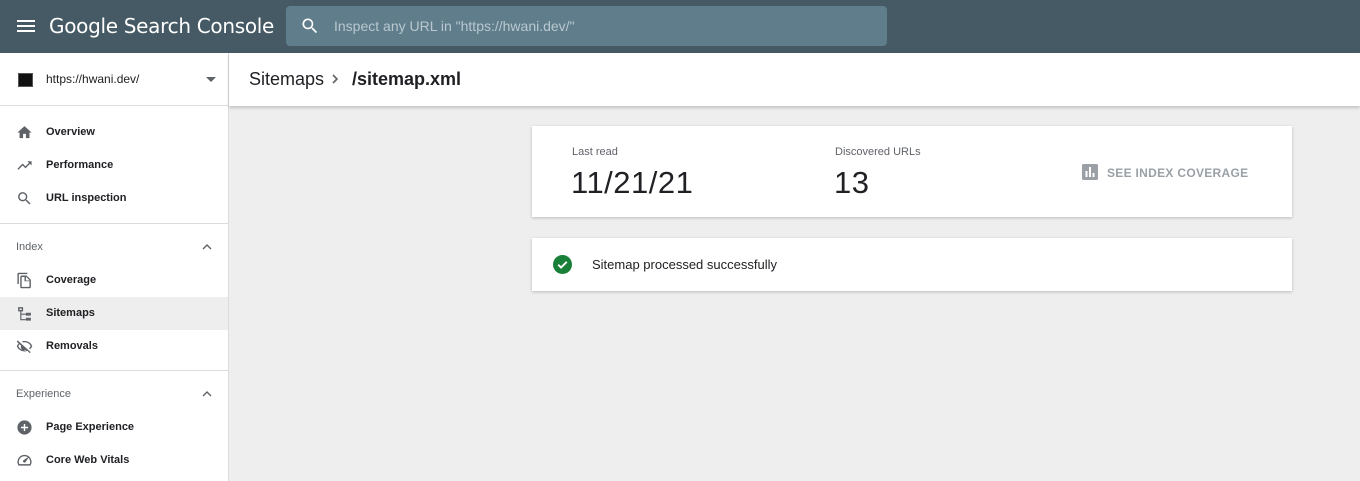  I want to click on discovered-urls-label: Discovered URLs, so click(878, 152).